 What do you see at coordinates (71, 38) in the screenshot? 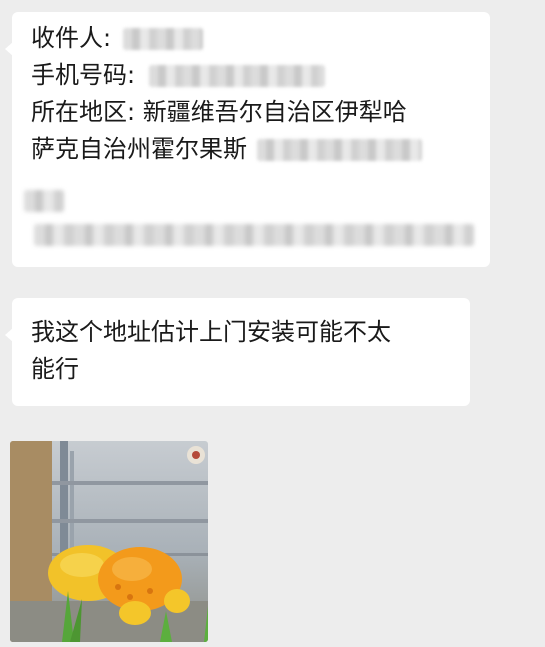
I see `recipient-label: 收件人:` at bounding box center [71, 38].